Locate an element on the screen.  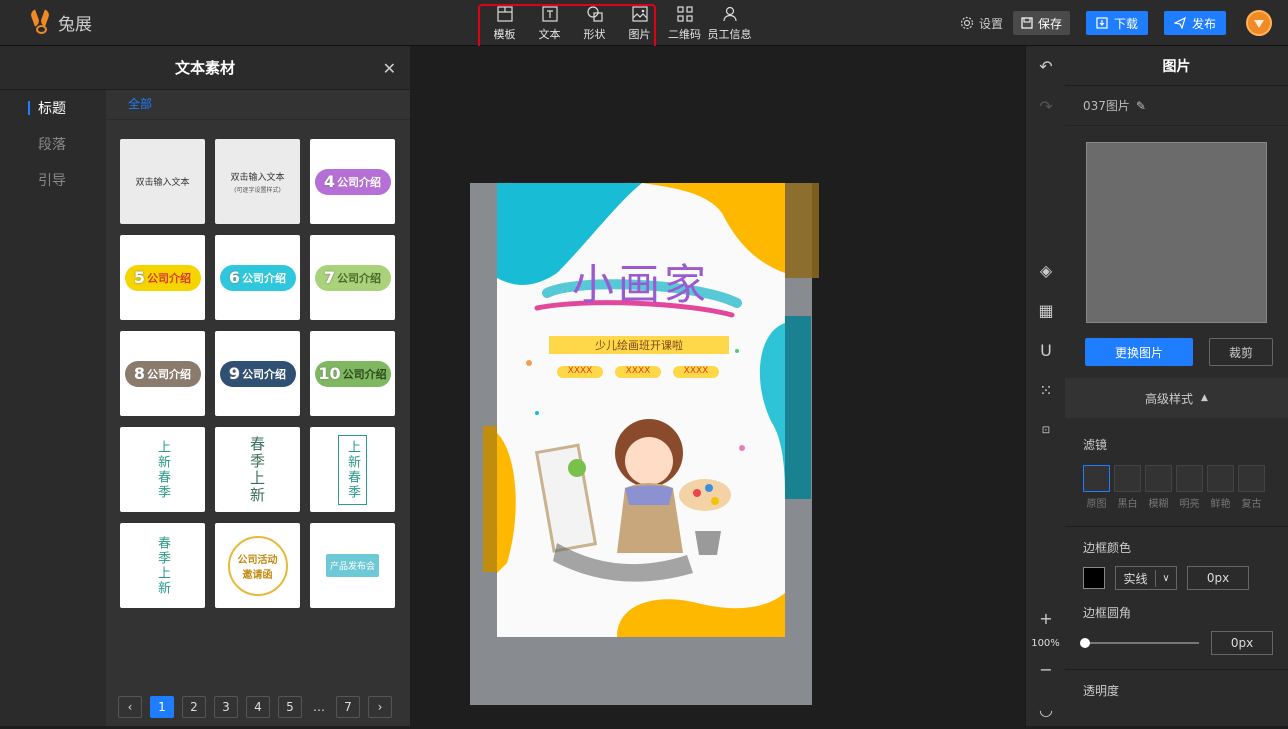
border-width-input: 0px is located at coordinates (1218, 578).